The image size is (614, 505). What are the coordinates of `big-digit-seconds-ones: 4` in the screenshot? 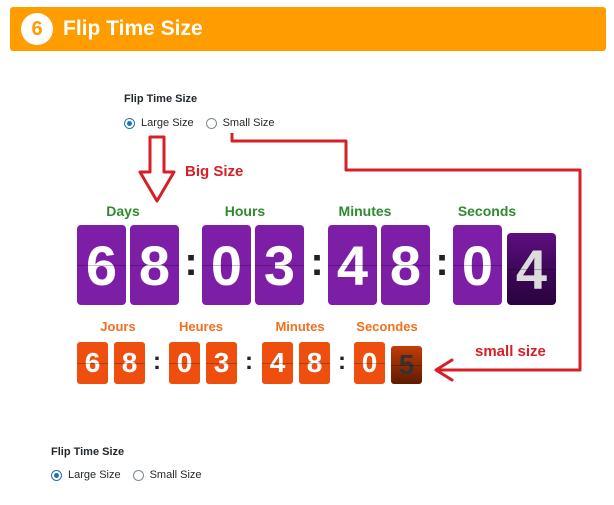 It's located at (531, 269).